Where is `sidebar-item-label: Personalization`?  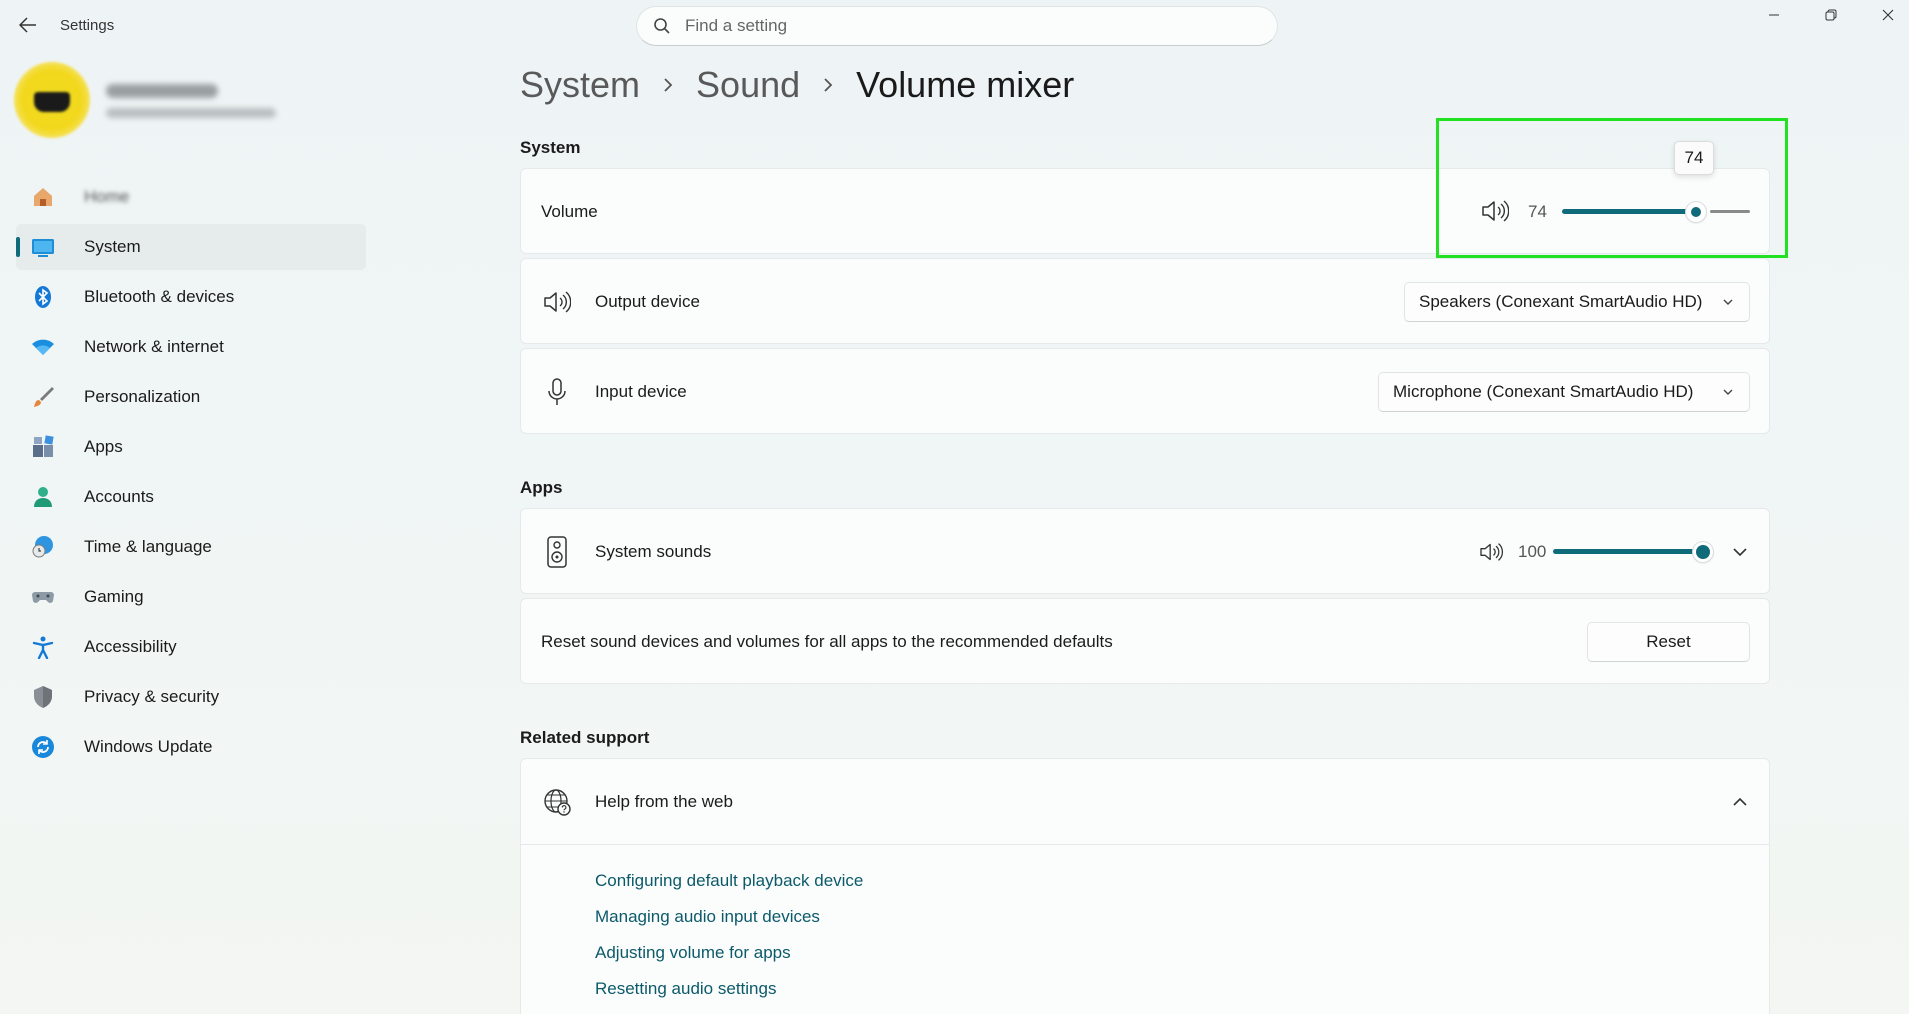
sidebar-item-label: Personalization is located at coordinates (142, 396).